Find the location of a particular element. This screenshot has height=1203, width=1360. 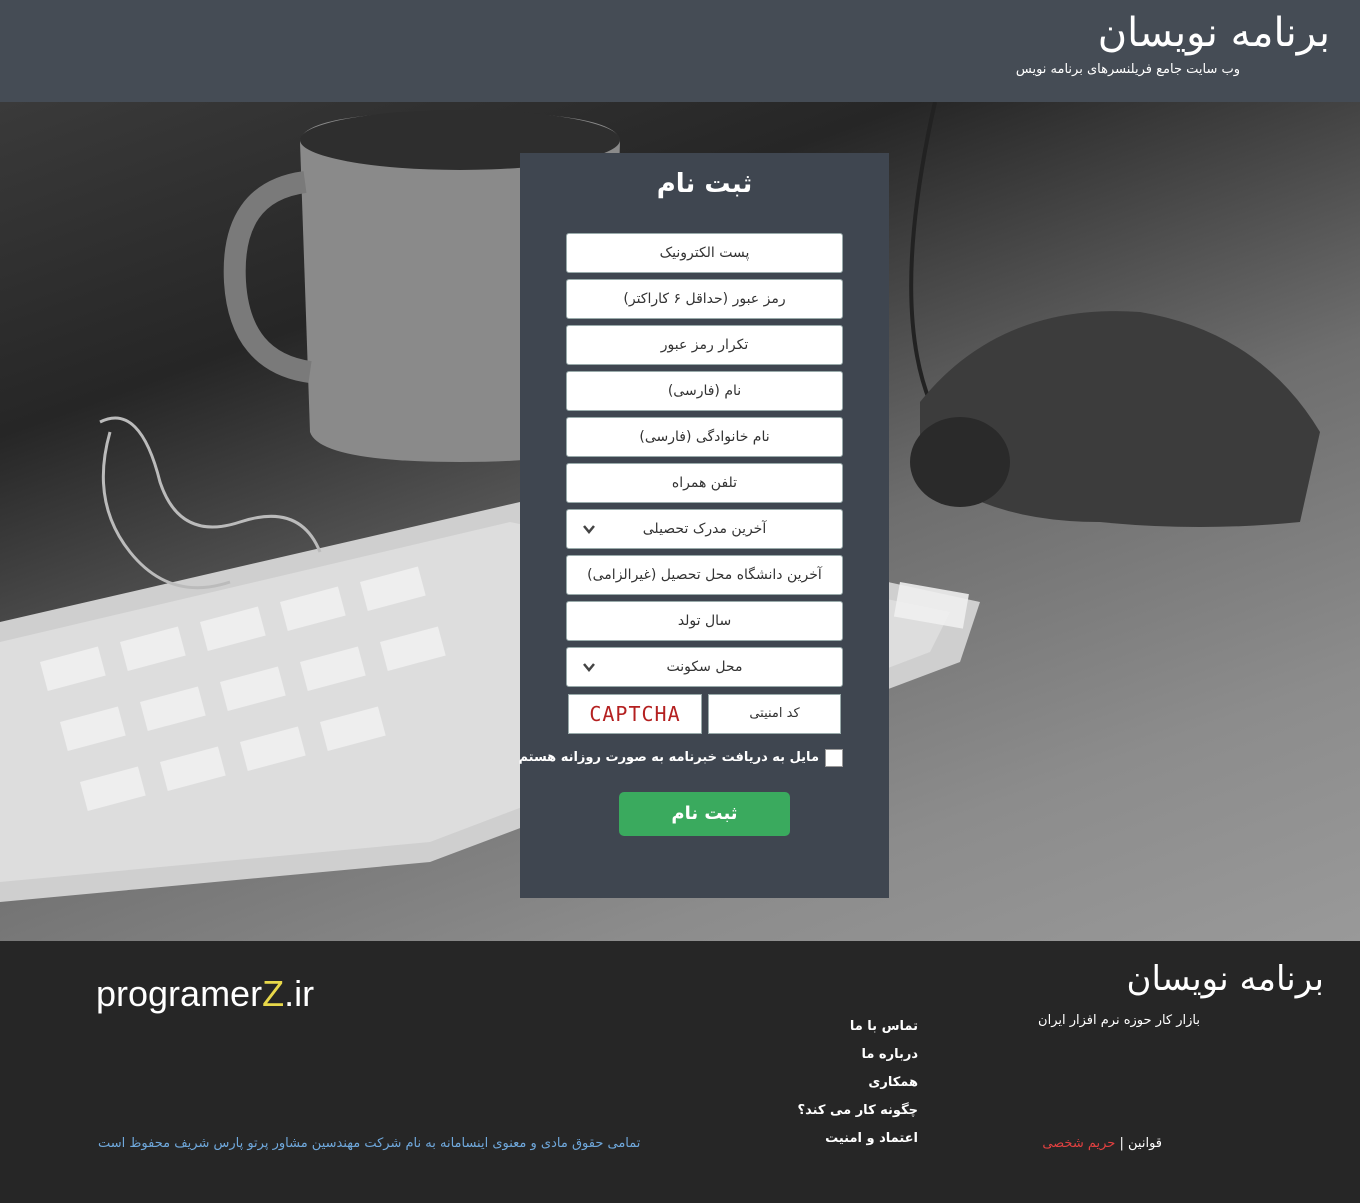

password-field: رمز عبور (حداقل ۶ کاراکتر) is located at coordinates (704, 299).